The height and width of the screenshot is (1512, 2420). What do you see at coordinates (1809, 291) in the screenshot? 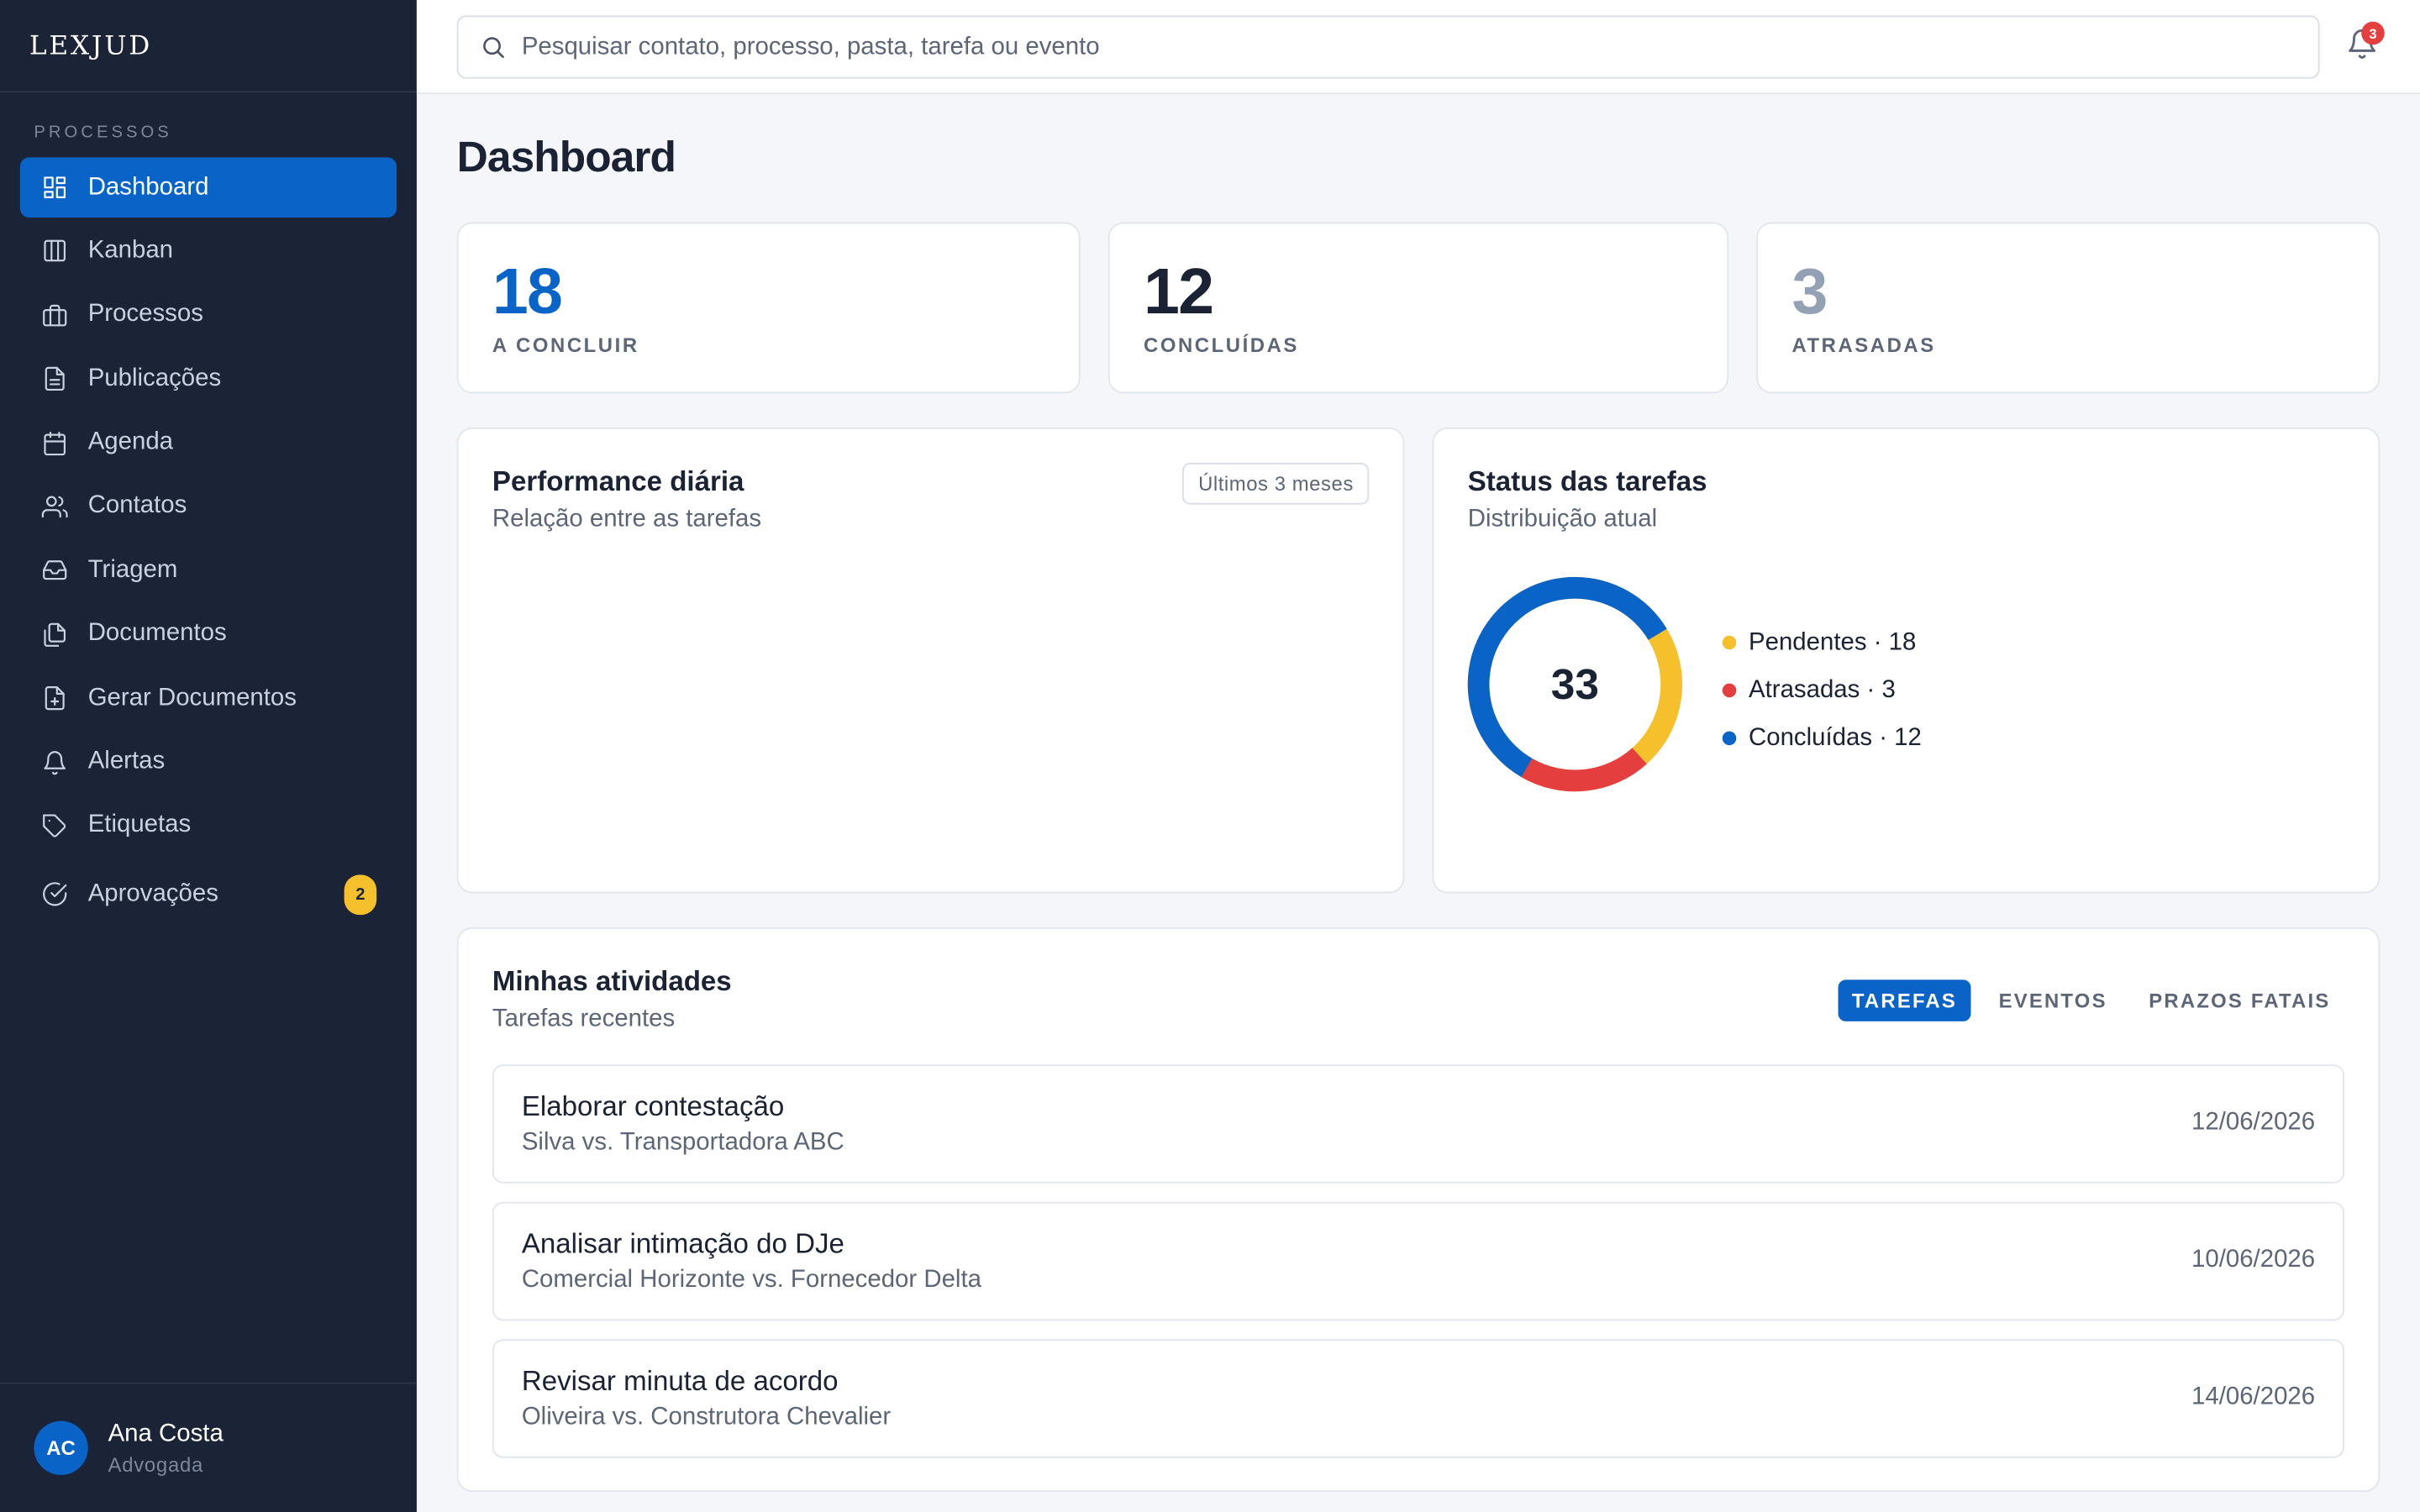
I see `stat-value: 3` at bounding box center [1809, 291].